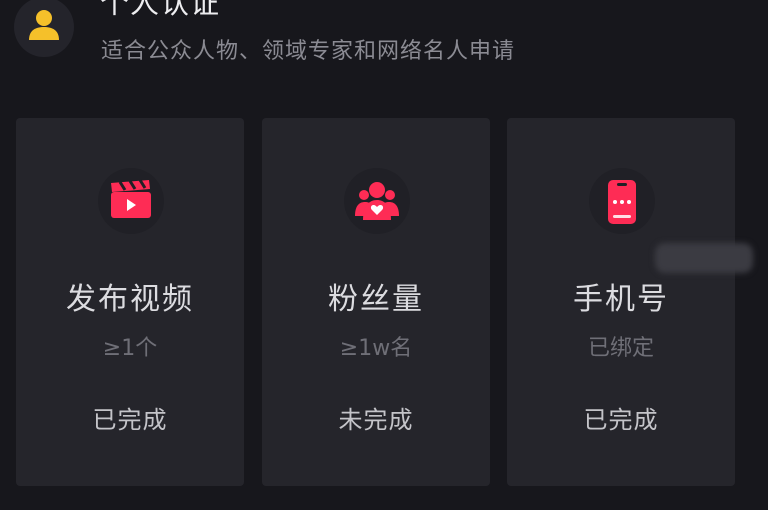  Describe the element at coordinates (376, 420) in the screenshot. I see `card-status: 未完成` at that location.